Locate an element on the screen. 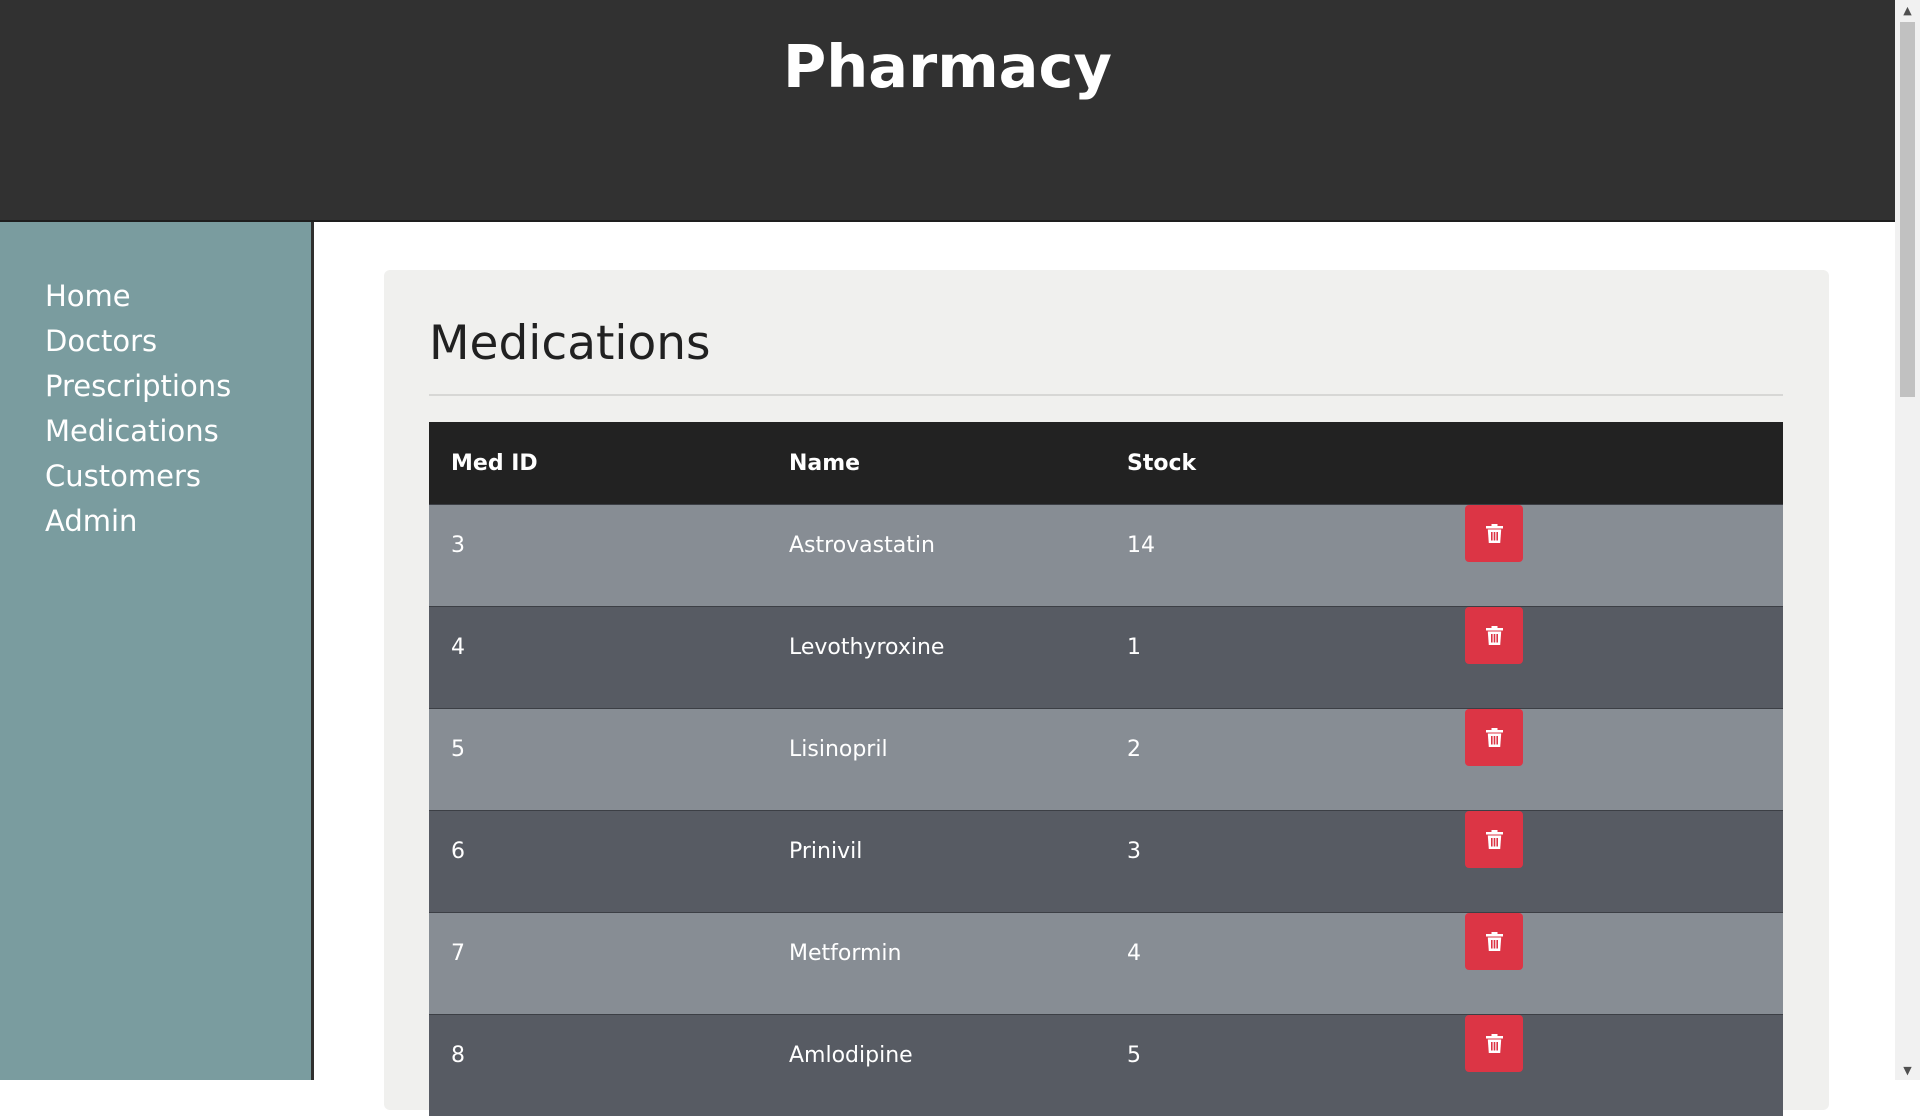 The image size is (1920, 1116). cell-name: Levothyroxine is located at coordinates (936, 658).